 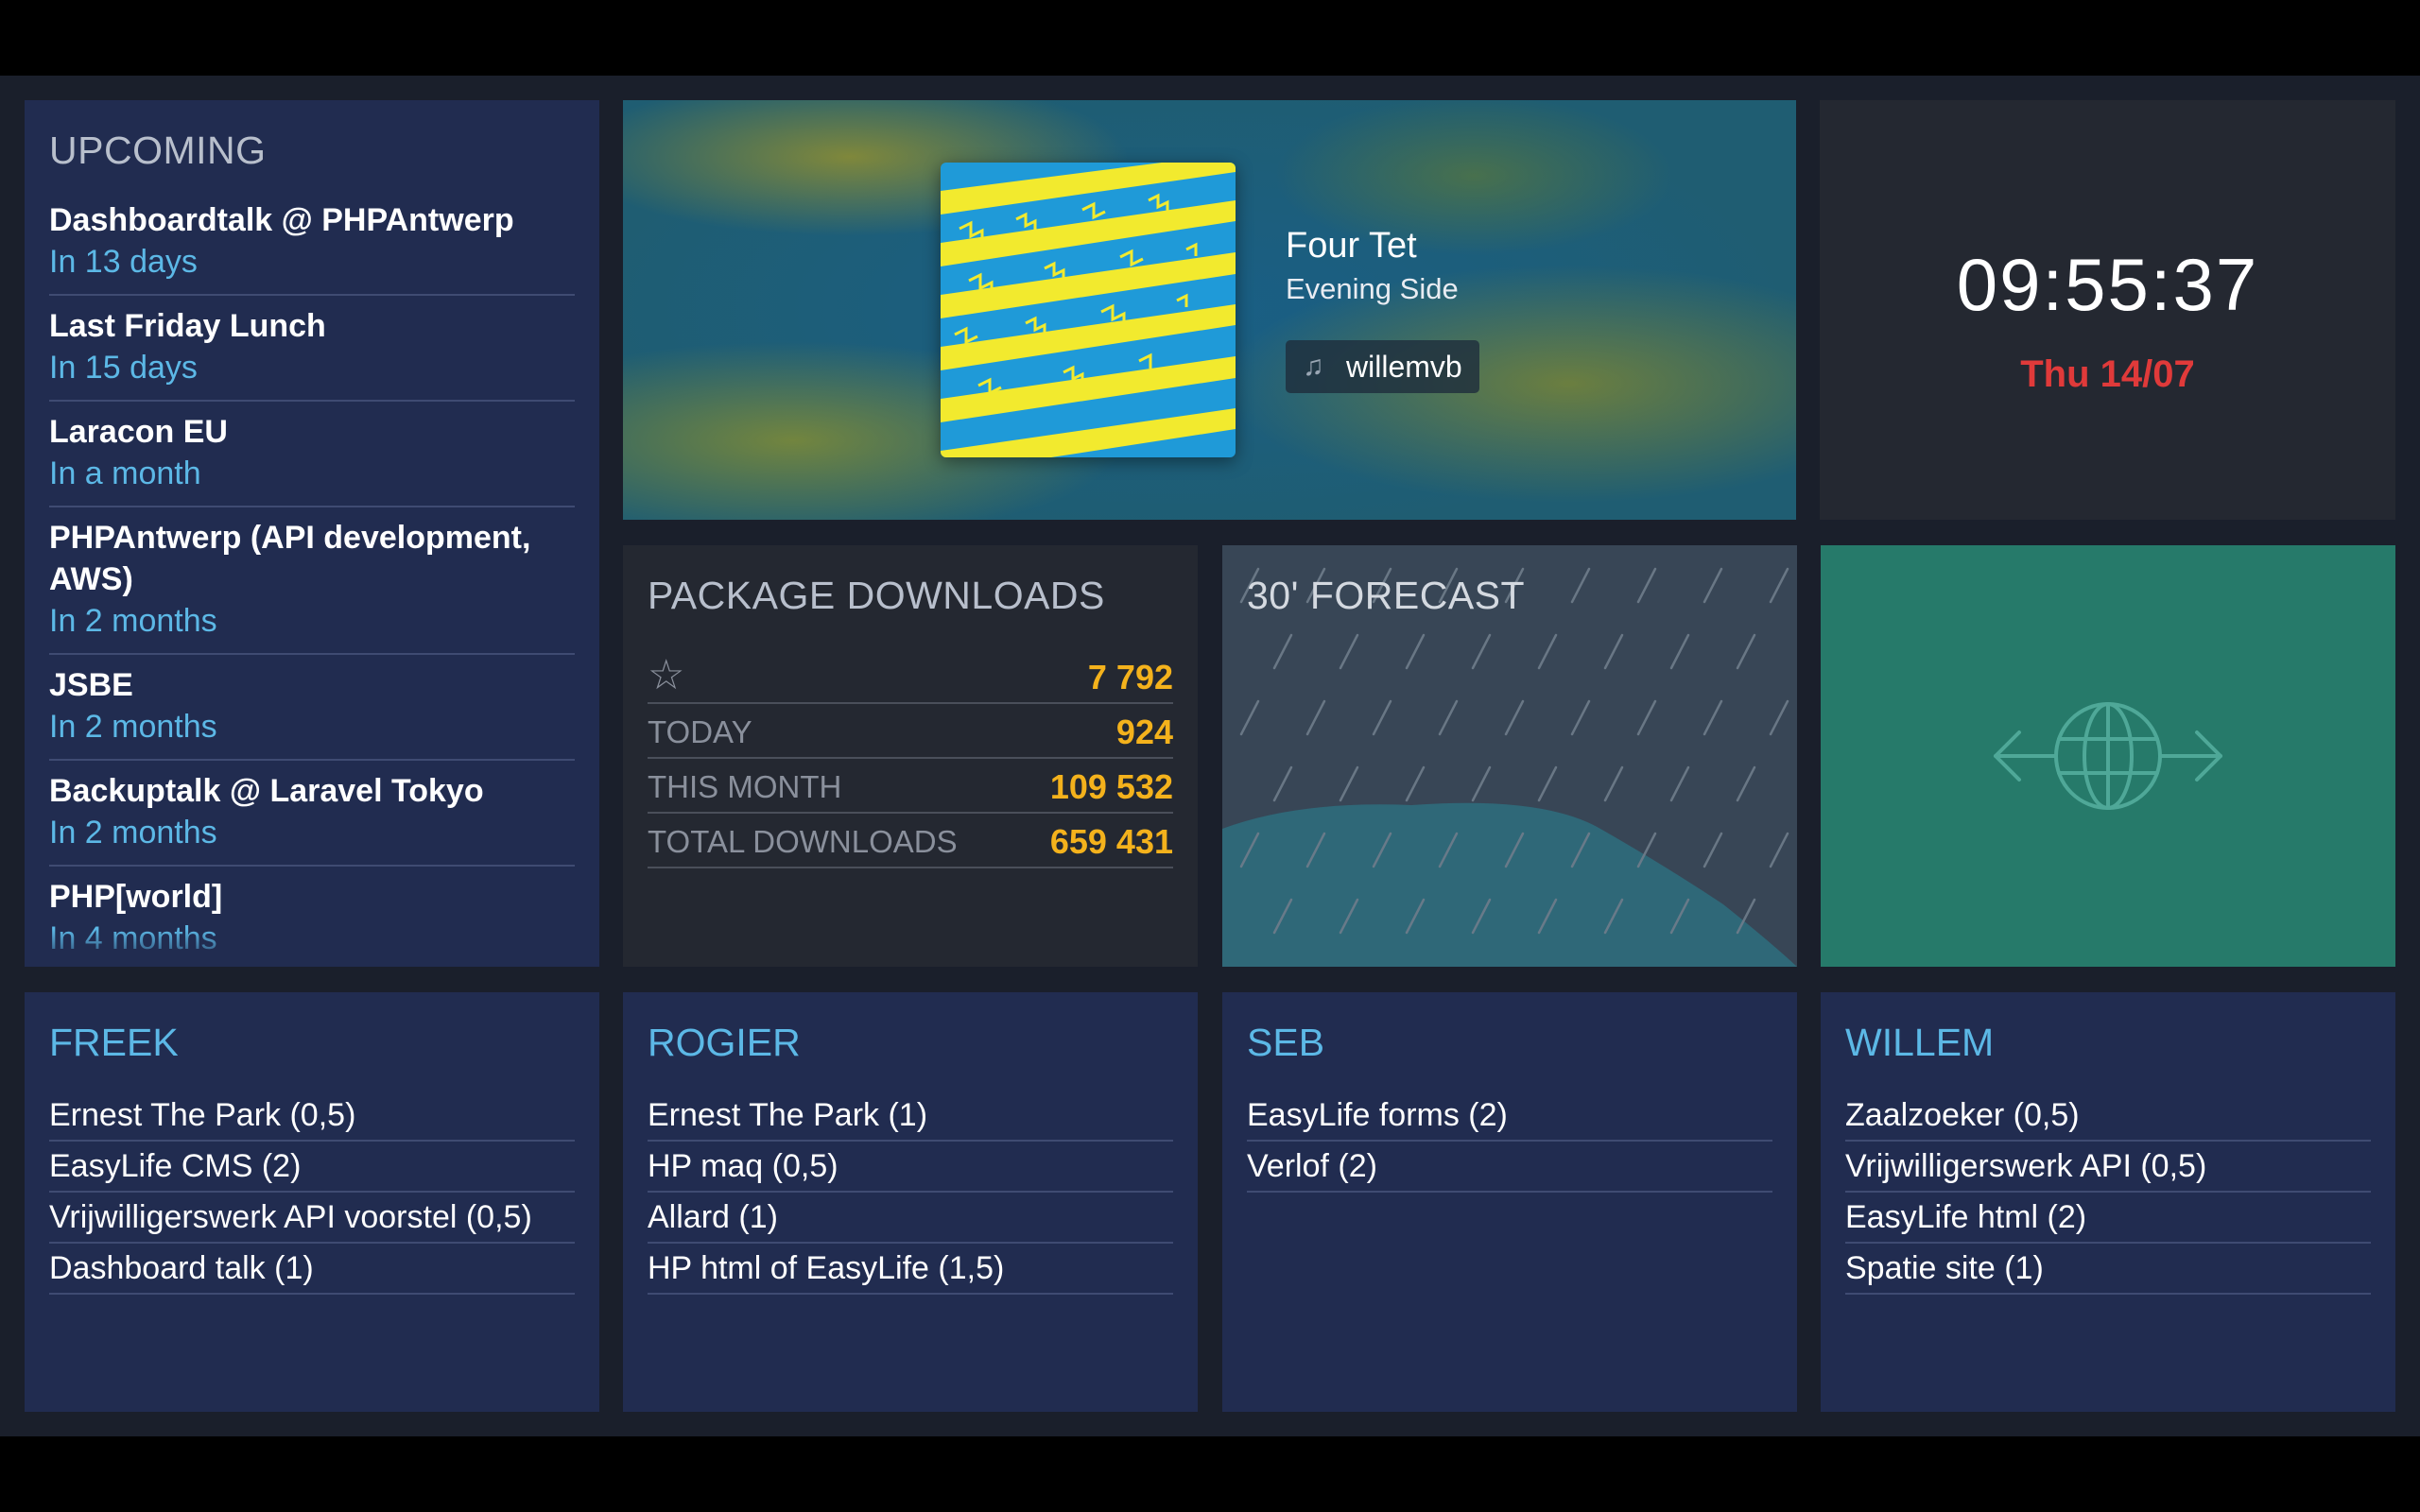 I want to click on album-cover, so click(x=1089, y=310).